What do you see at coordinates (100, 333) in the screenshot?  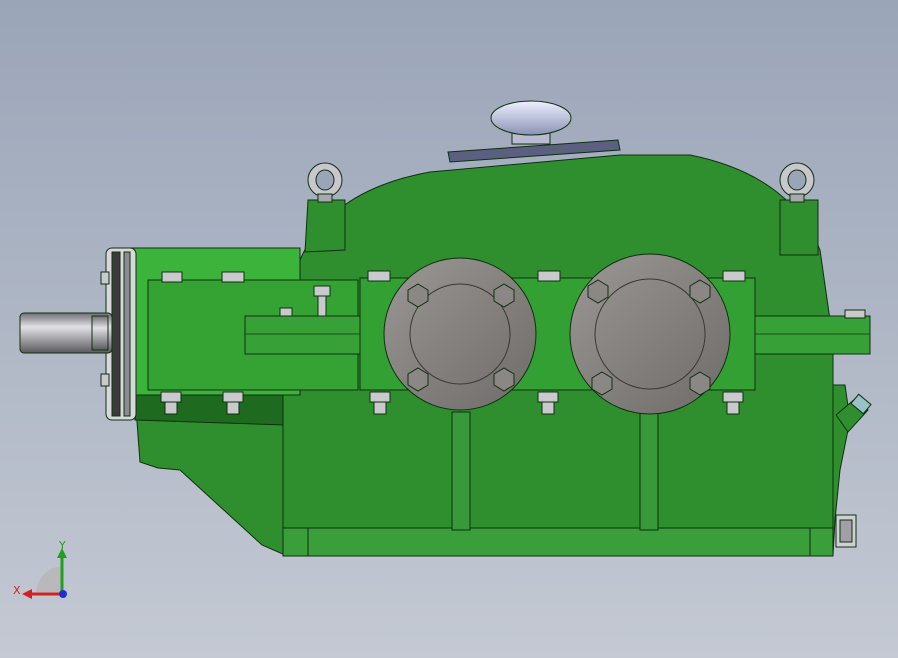 I see `shaft-shoulder` at bounding box center [100, 333].